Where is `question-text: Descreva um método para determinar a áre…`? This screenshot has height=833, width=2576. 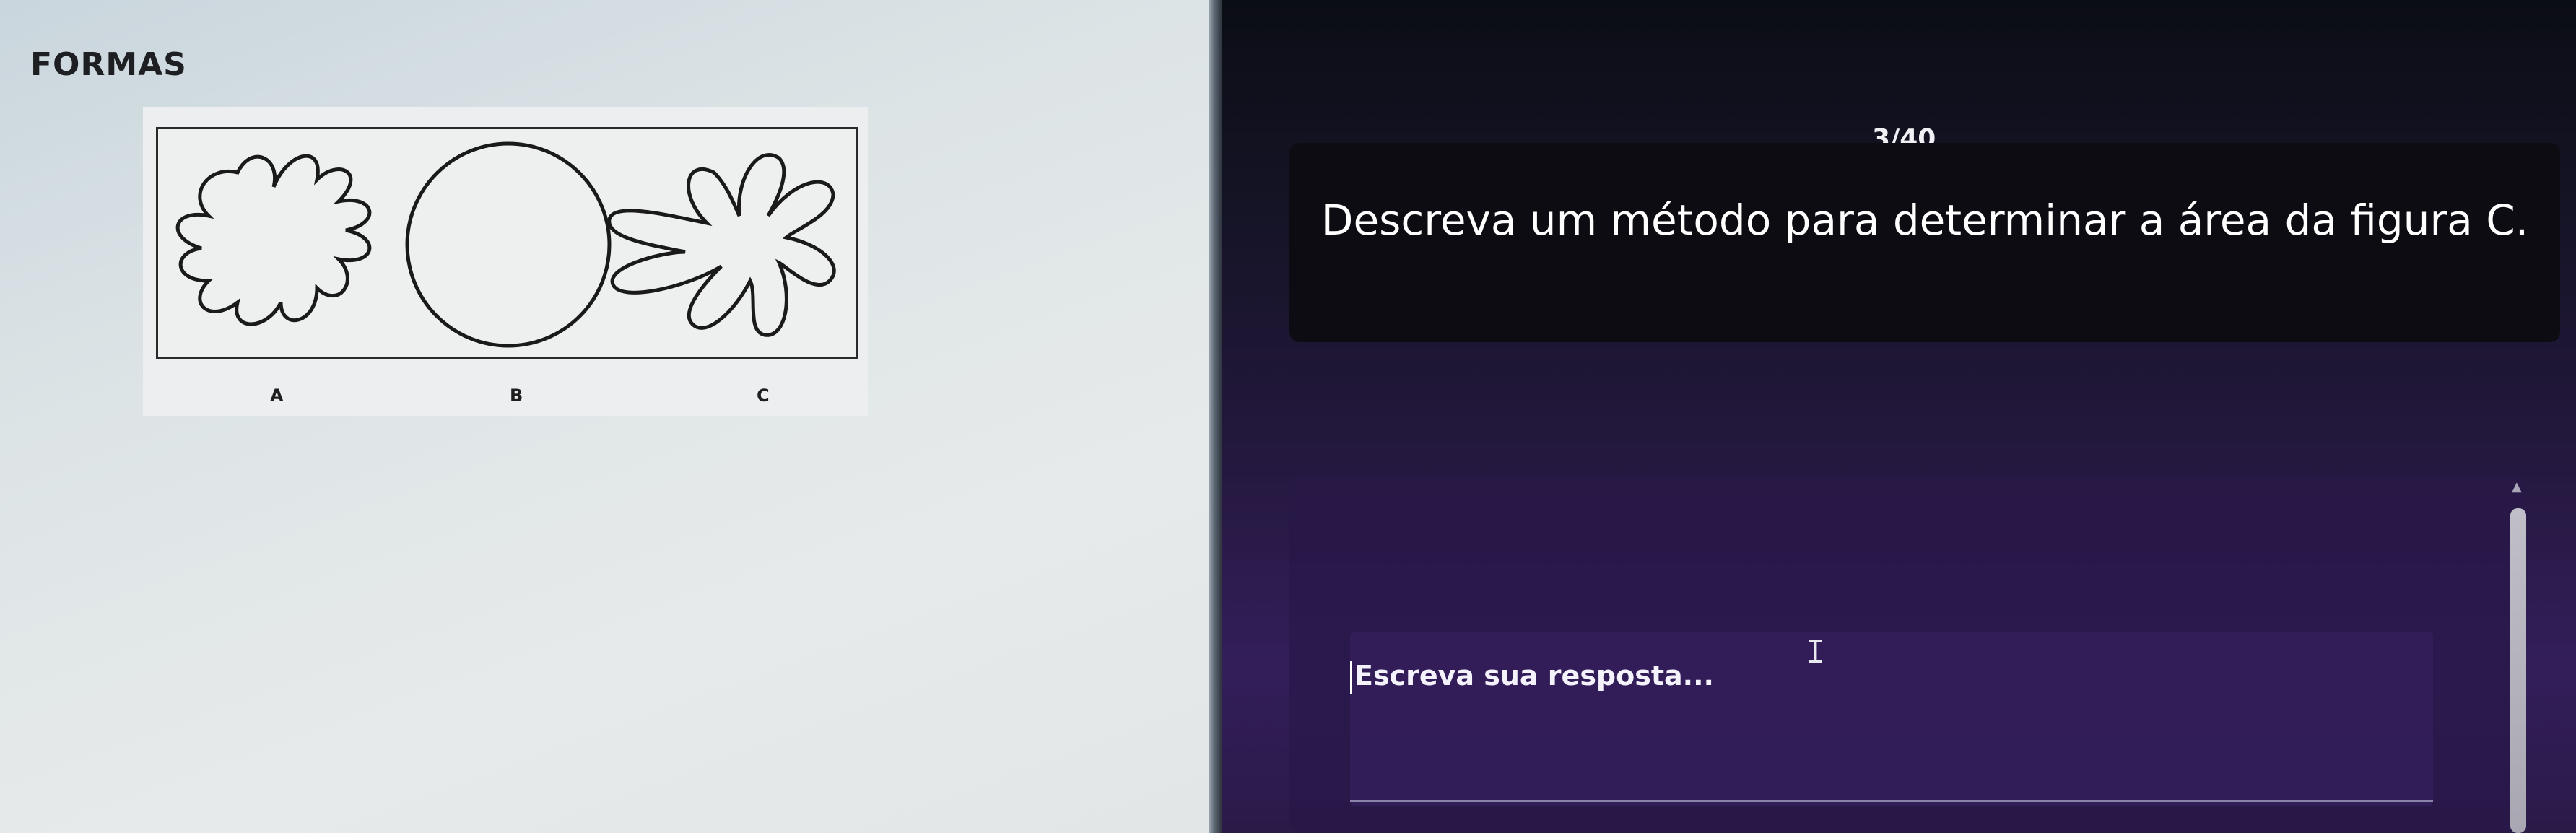
question-text: Descreva um método para determinar a áre… is located at coordinates (1924, 220).